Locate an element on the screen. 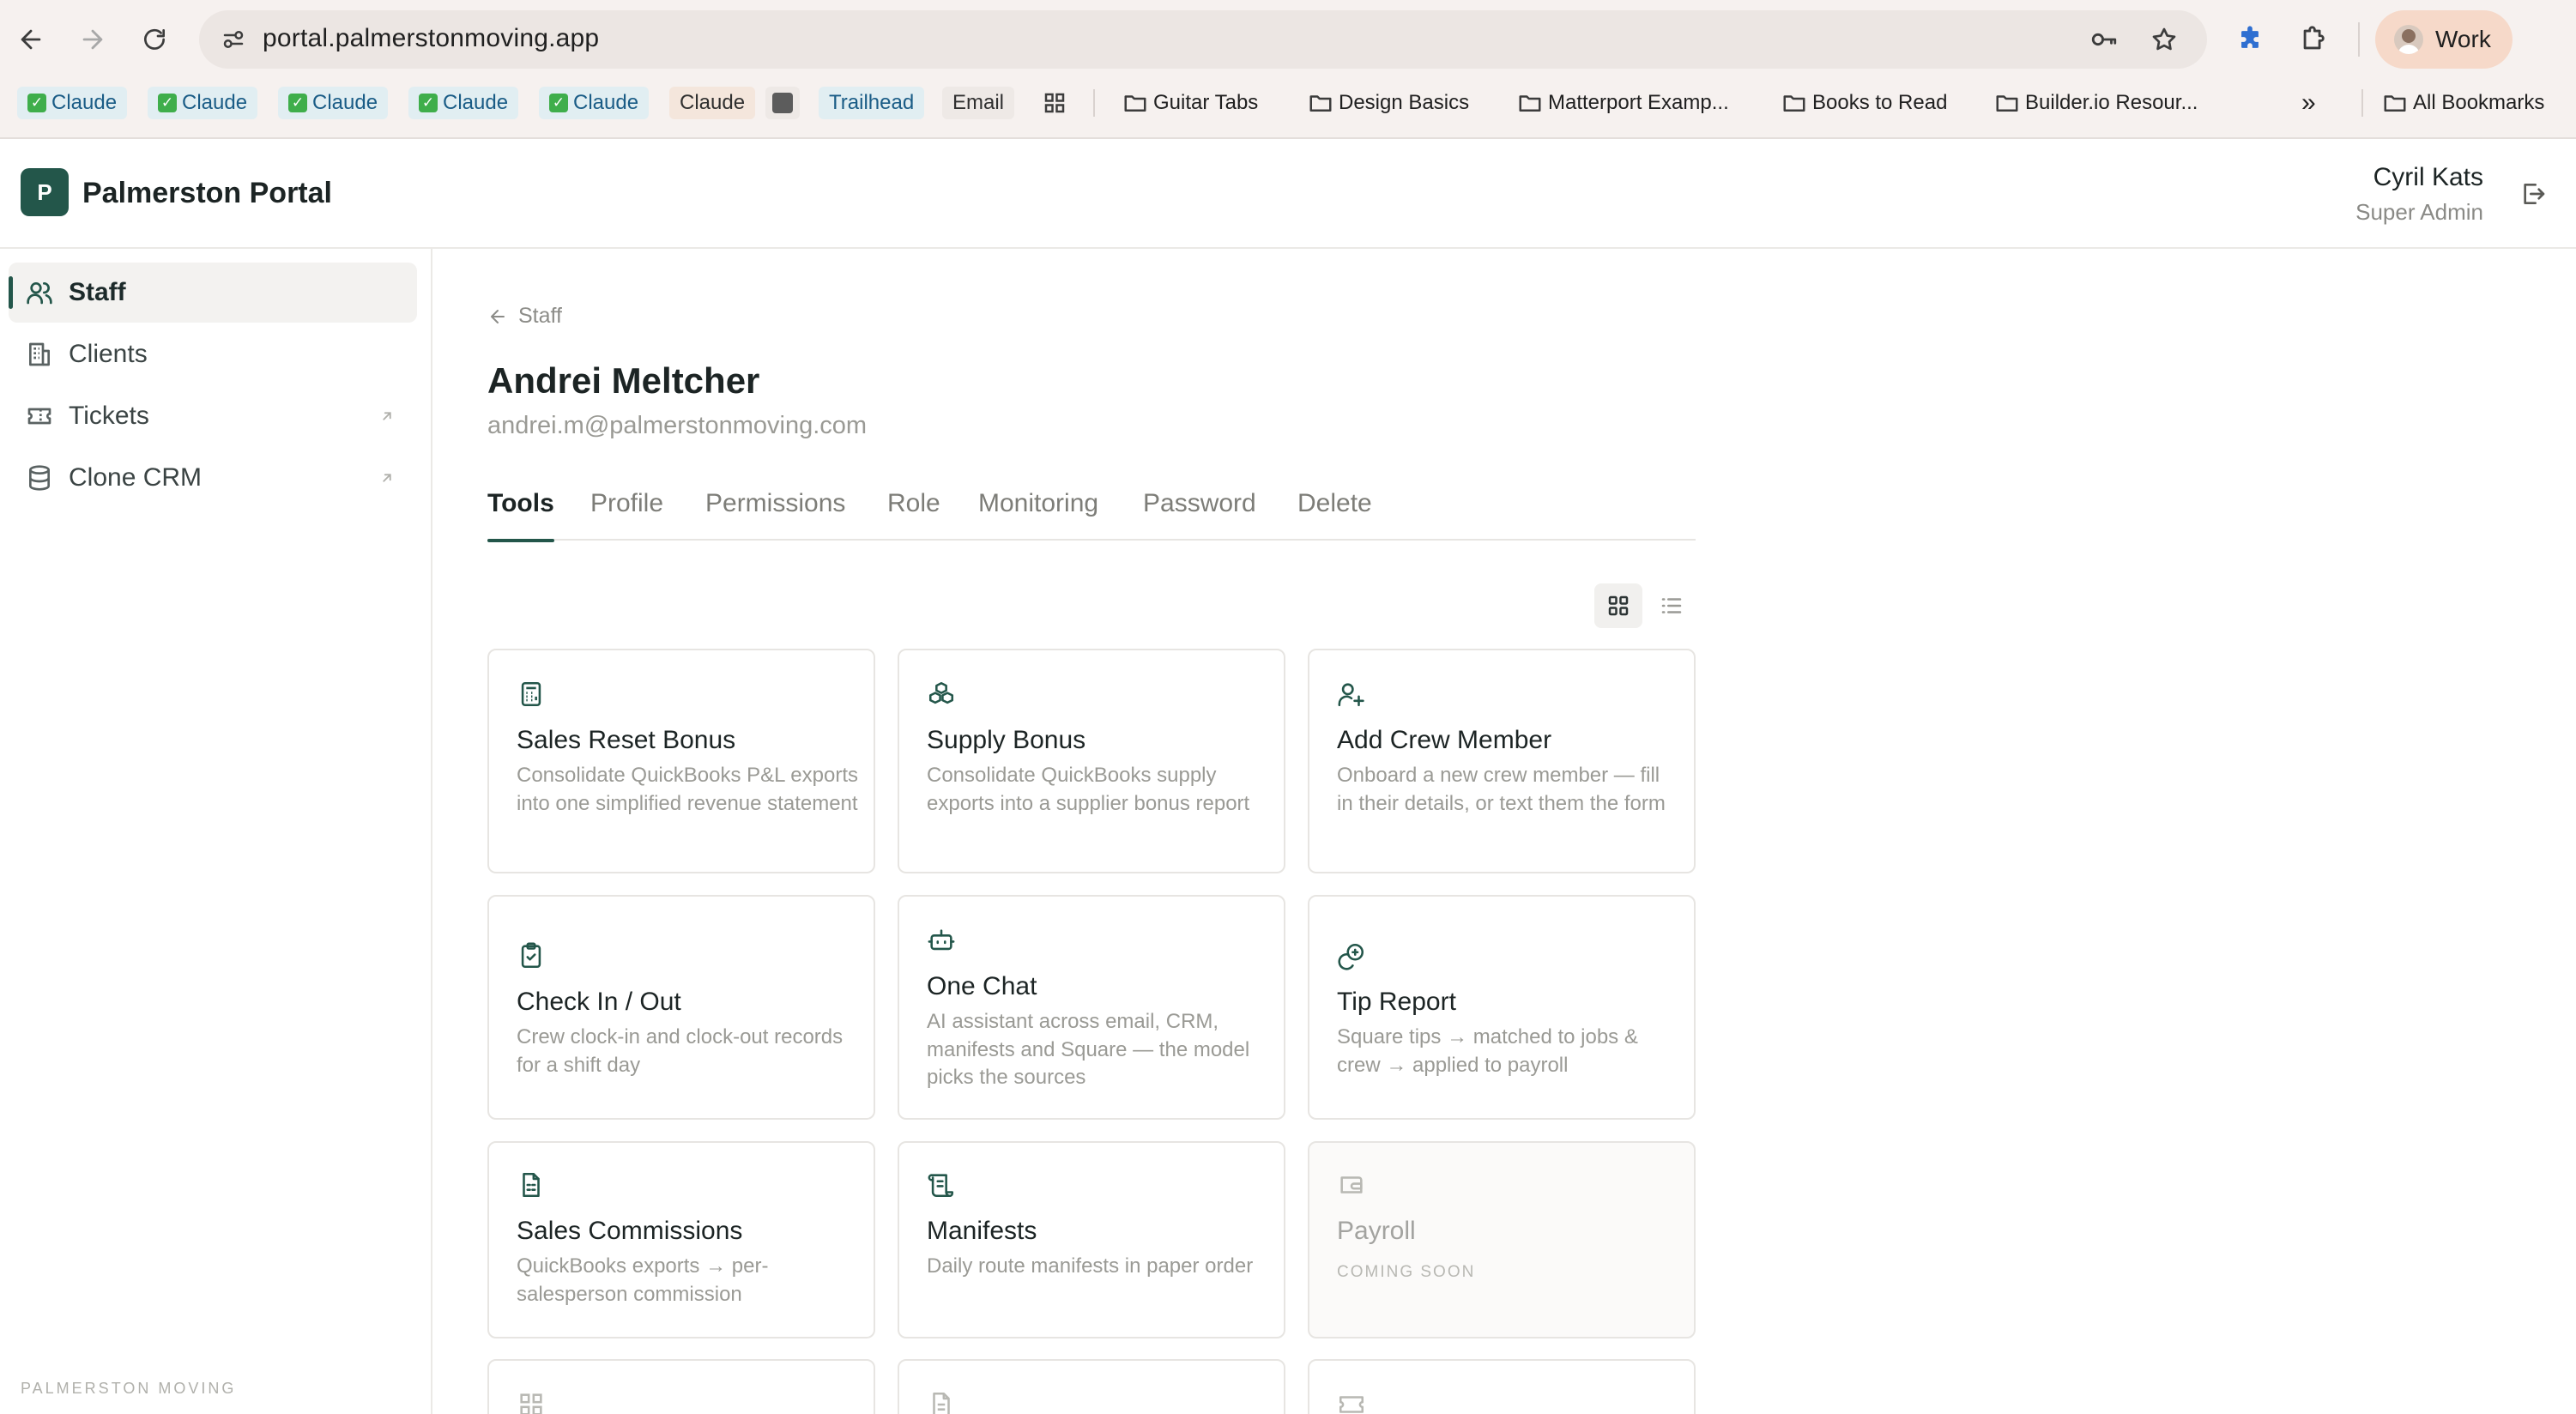 This screenshot has width=2576, height=1414. back-link: Staff is located at coordinates (524, 316).